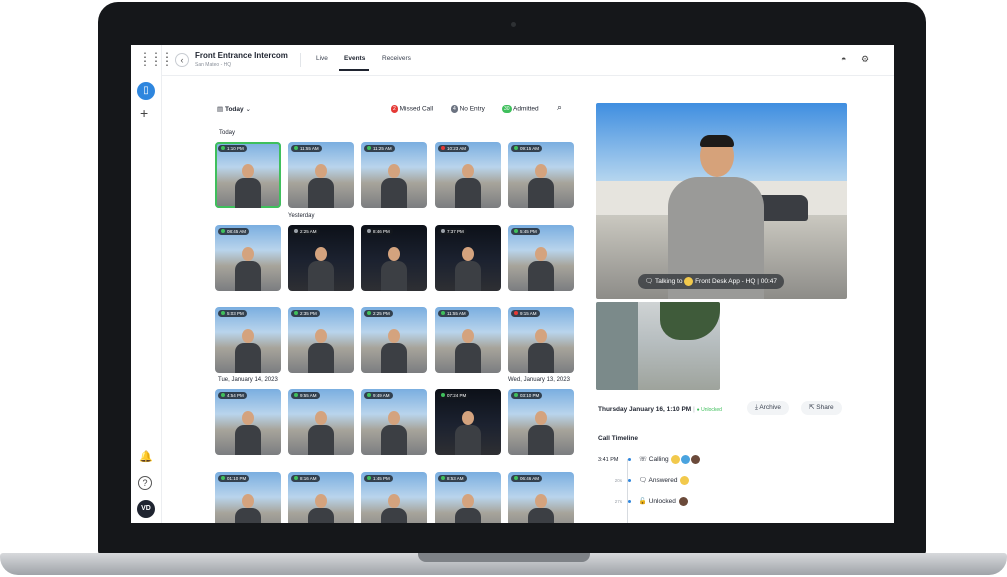 Image resolution: width=1007 pixels, height=577 pixels. I want to click on event-thumbnail: 09:15 AM, so click(541, 175).